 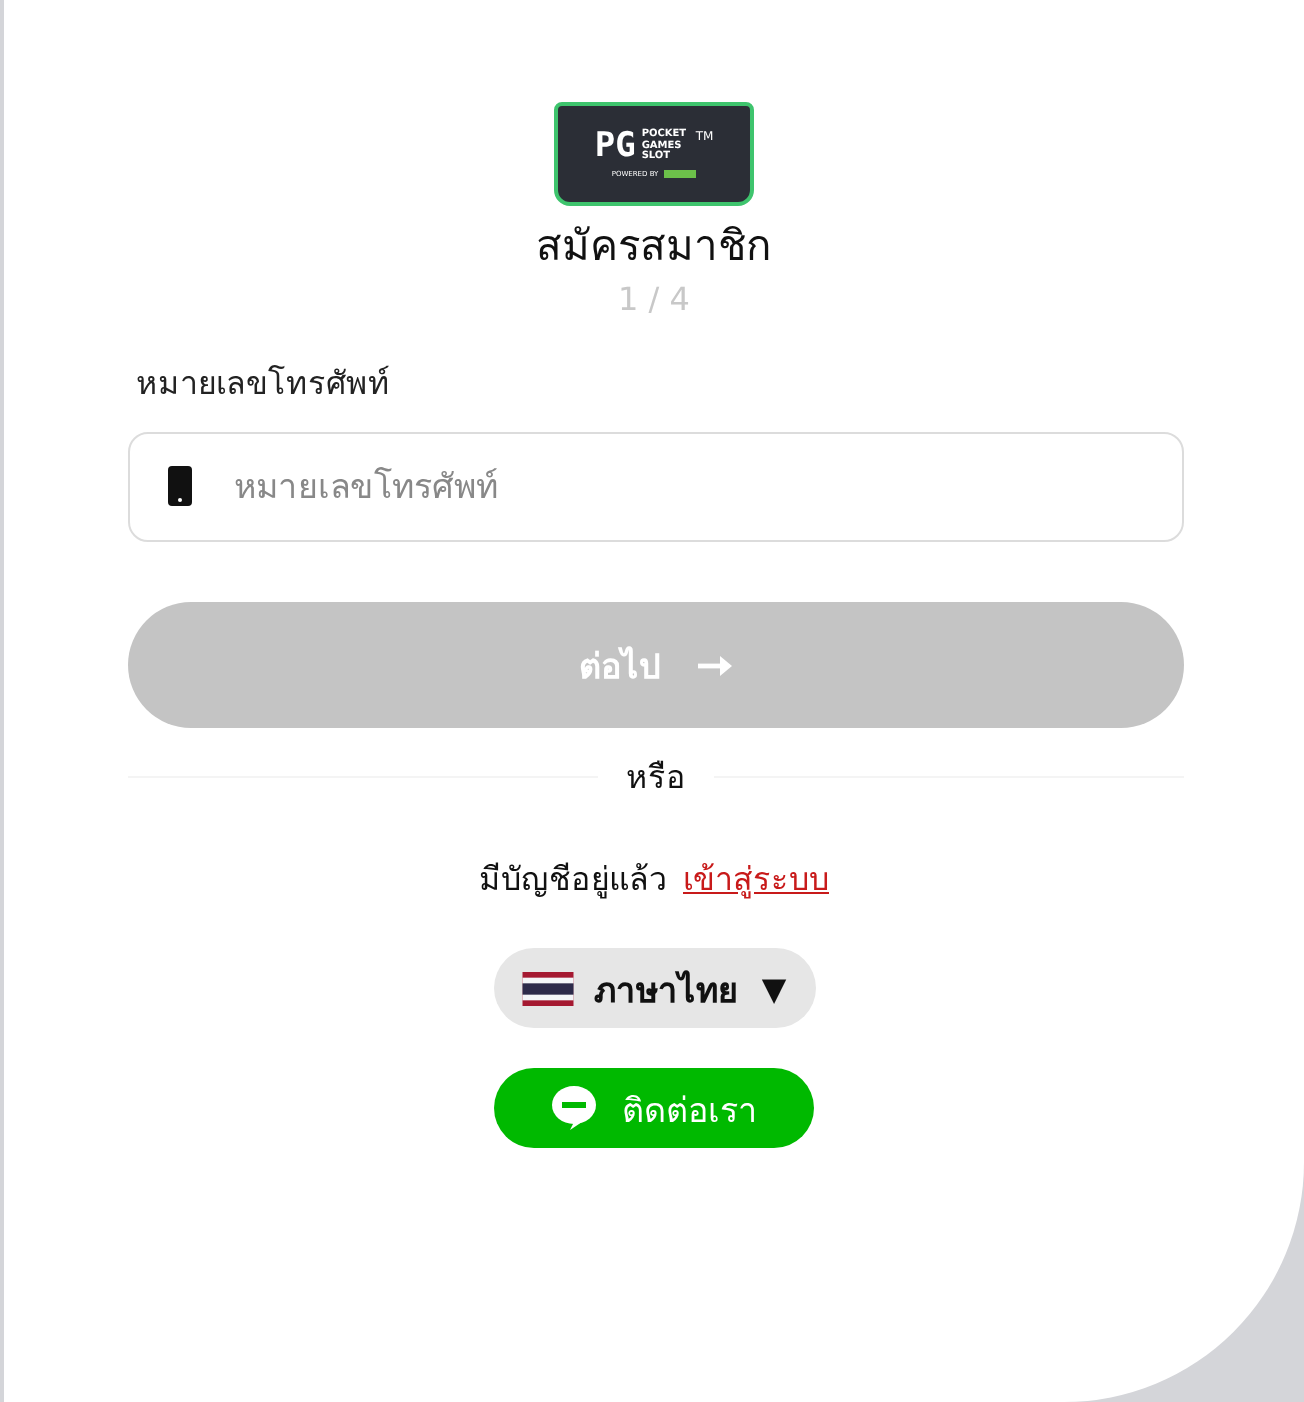 I want to click on language-select: ภาษาไทย ▼, so click(x=654, y=988).